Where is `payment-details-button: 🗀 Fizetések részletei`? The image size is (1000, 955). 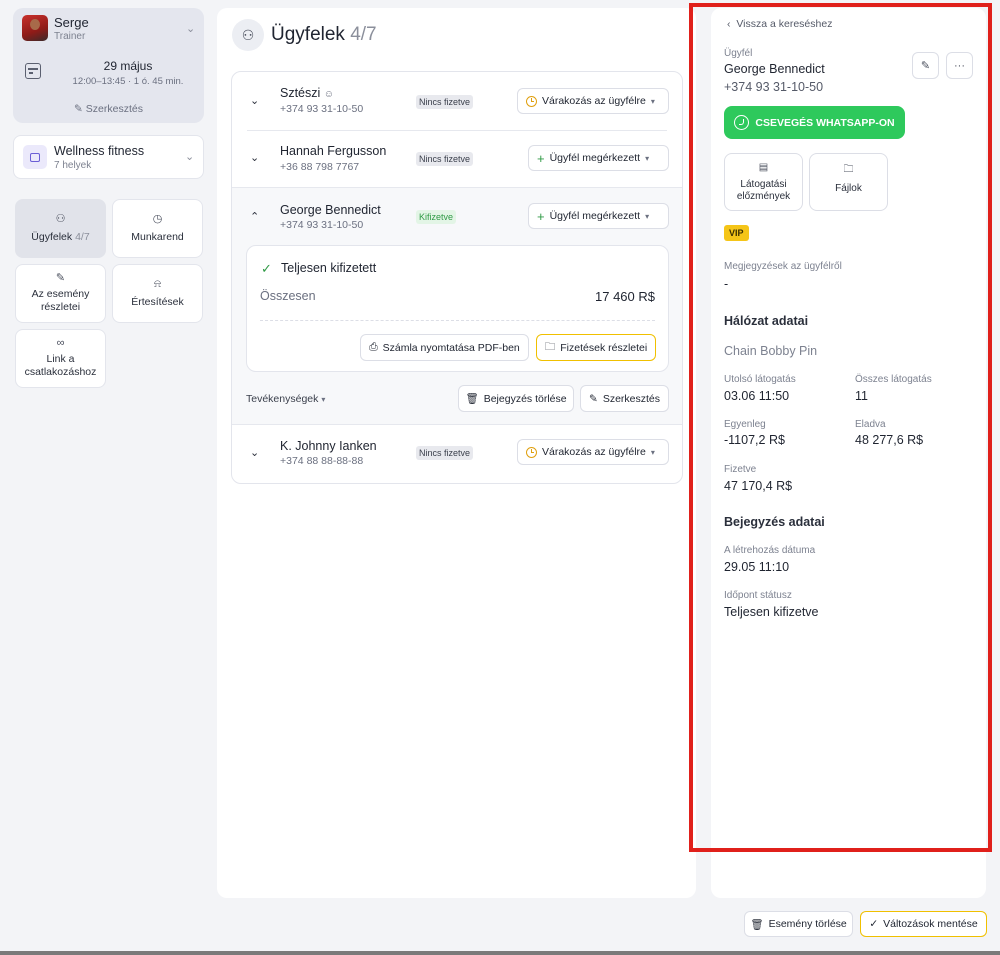 payment-details-button: 🗀 Fizetések részletei is located at coordinates (596, 347).